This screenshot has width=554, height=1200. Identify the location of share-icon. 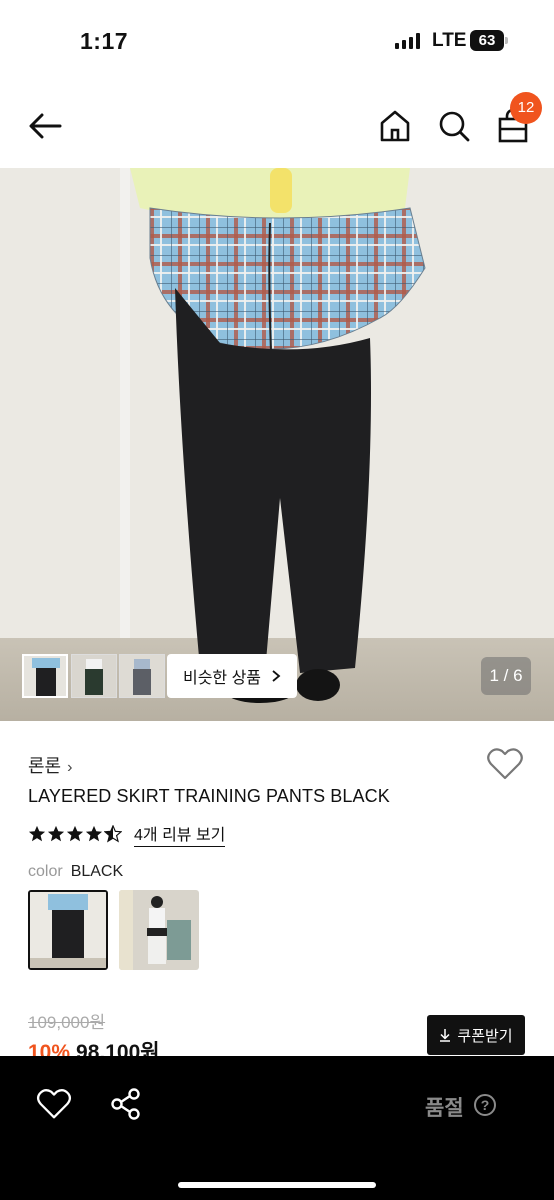
(125, 1104).